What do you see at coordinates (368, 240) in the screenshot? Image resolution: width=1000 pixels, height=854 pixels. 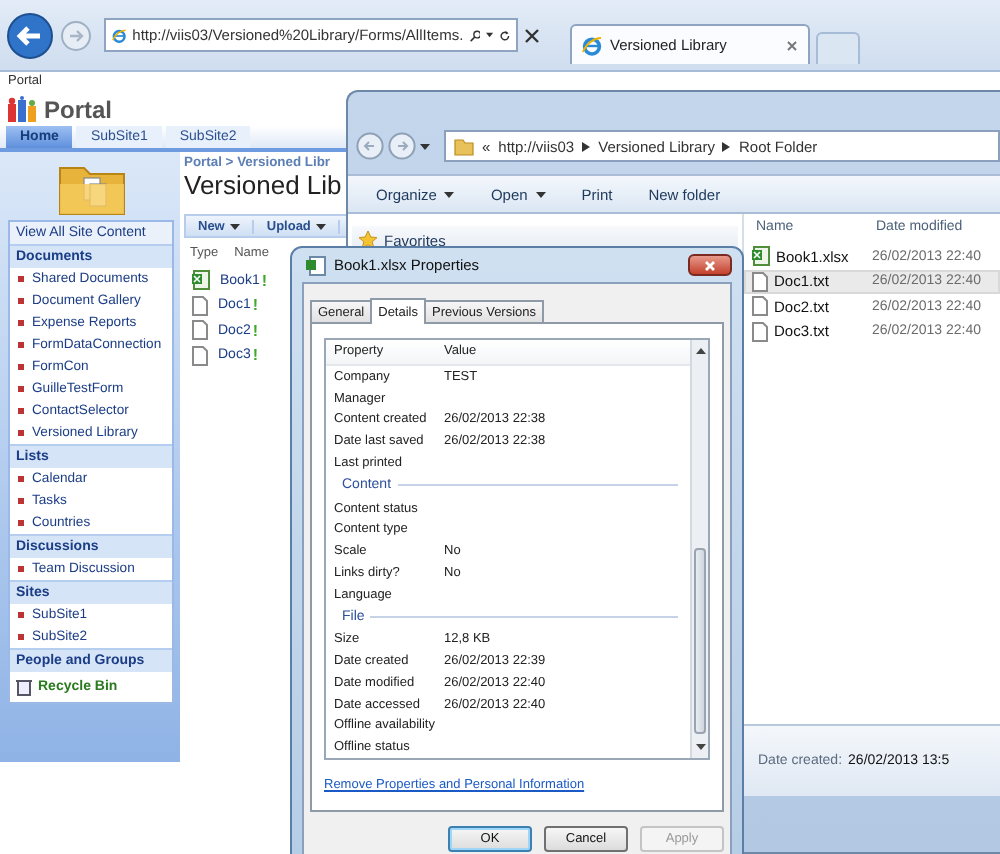 I see `star-icon` at bounding box center [368, 240].